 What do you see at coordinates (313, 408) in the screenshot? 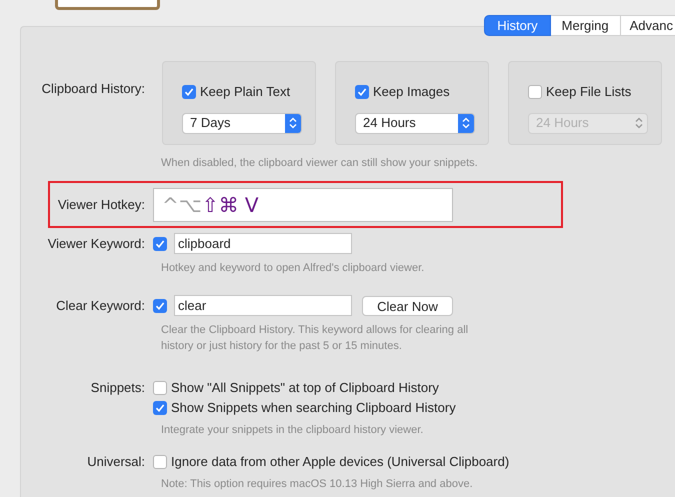
I see `checkbox-label: Show Snippets when searching Clipboard History` at bounding box center [313, 408].